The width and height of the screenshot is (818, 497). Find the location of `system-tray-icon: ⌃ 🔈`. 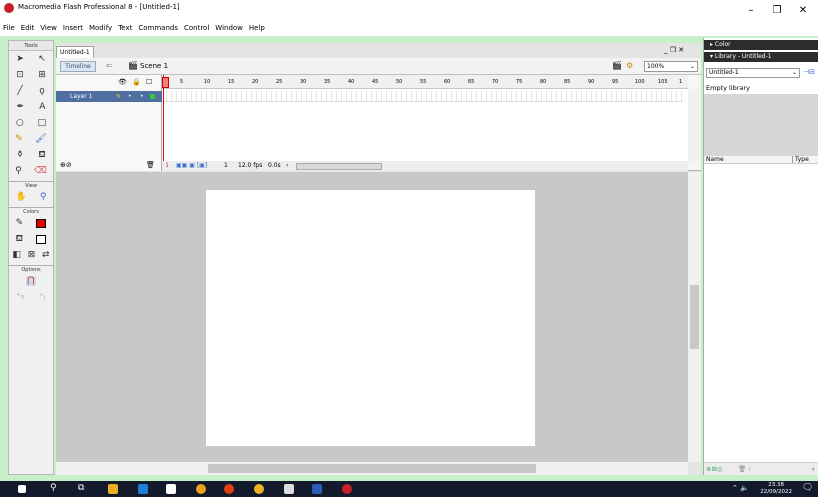

system-tray-icon: ⌃ 🔈 is located at coordinates (740, 488).